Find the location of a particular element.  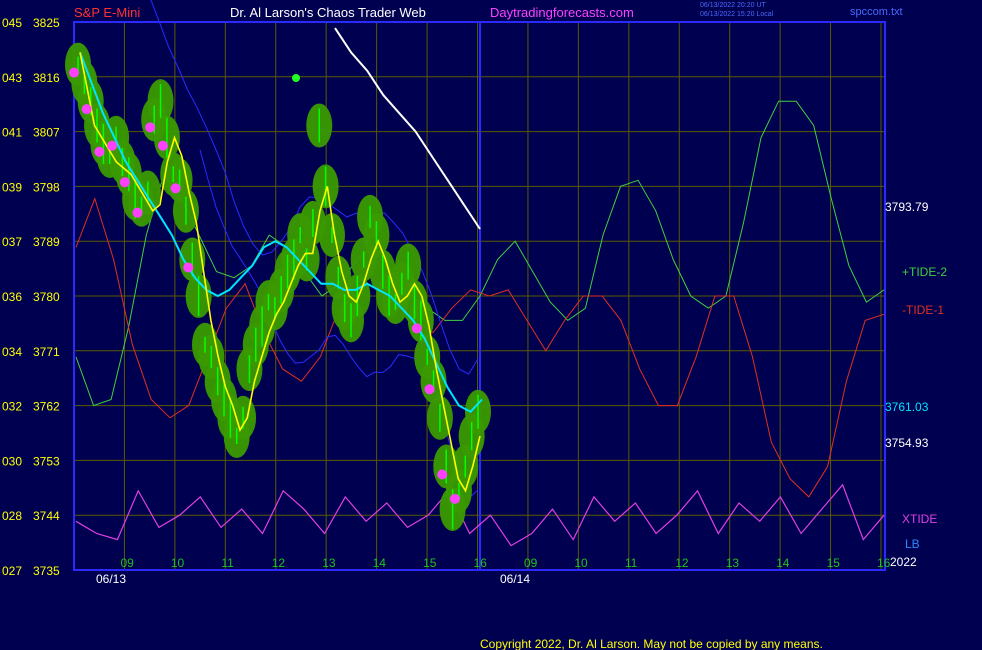

legend-tide-plus: +TIDE-2 is located at coordinates (924, 272).